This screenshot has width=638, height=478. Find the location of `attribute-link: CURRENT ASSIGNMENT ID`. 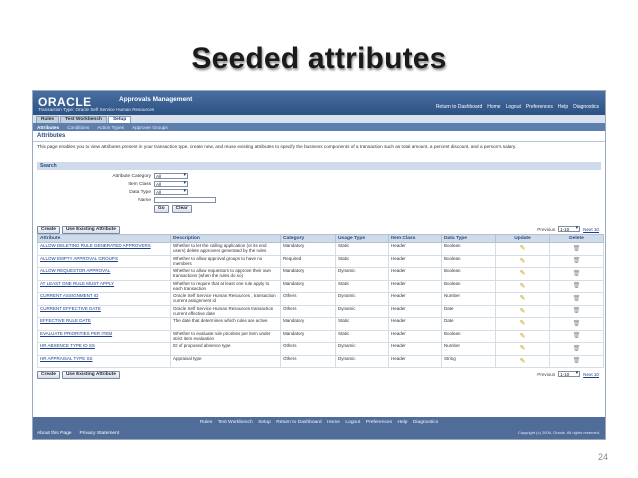

attribute-link: CURRENT ASSIGNMENT ID is located at coordinates (104, 299).